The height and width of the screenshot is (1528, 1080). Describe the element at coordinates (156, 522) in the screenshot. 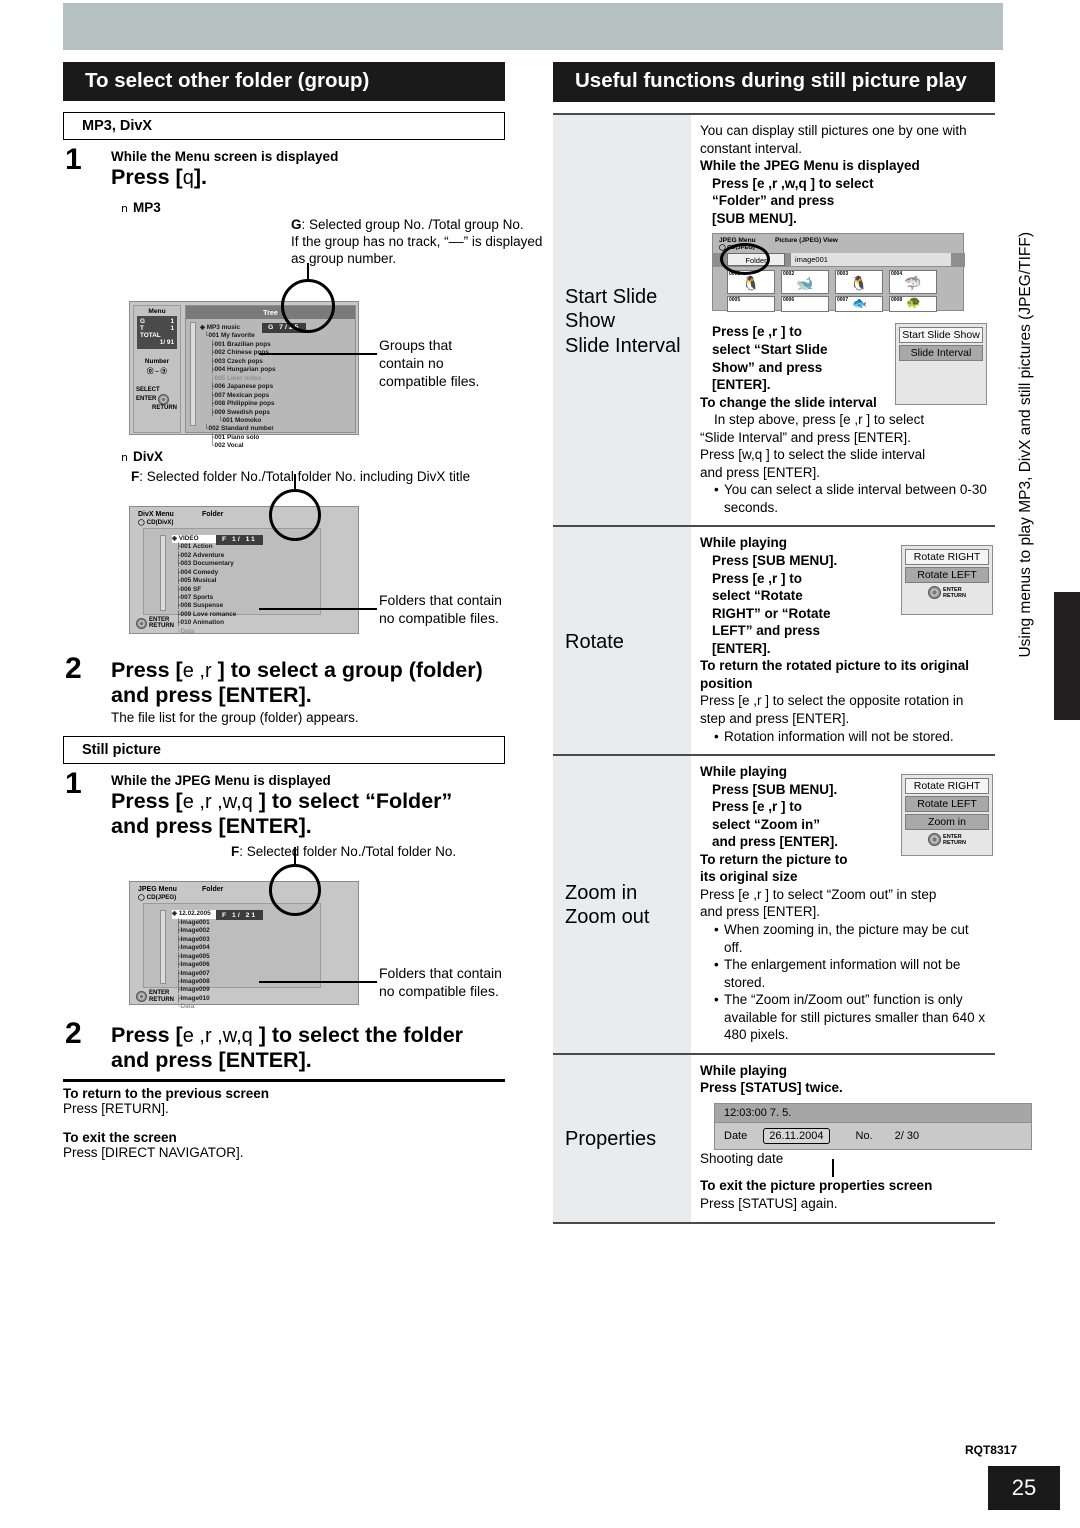

I see `divx-disc-label: ◯ CD(DivX)` at that location.